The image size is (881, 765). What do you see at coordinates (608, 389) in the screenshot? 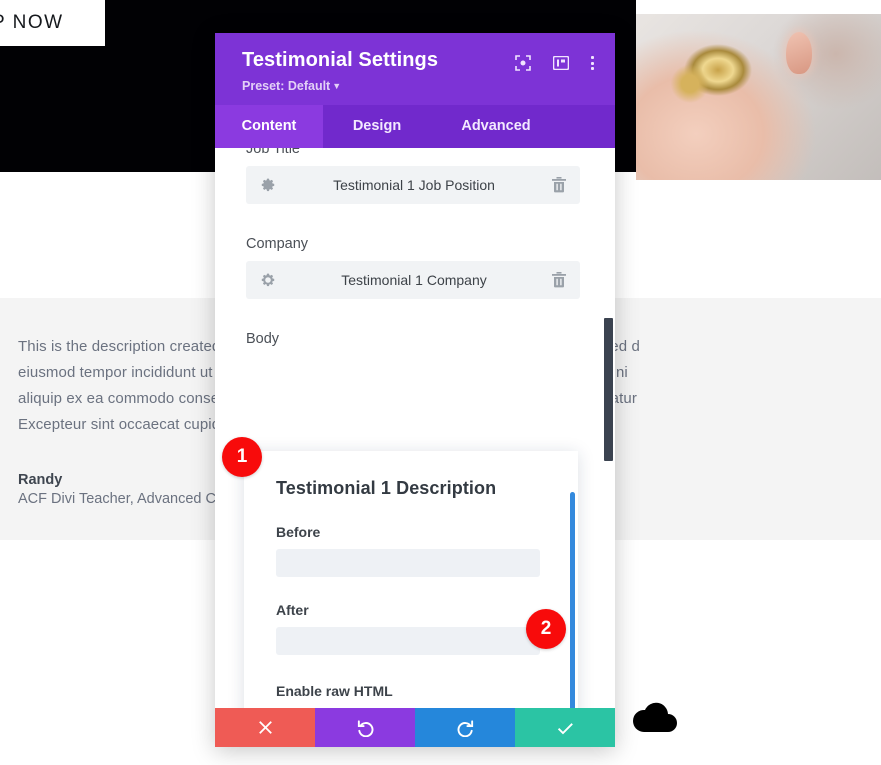
I see `settings-scrollbar` at bounding box center [608, 389].